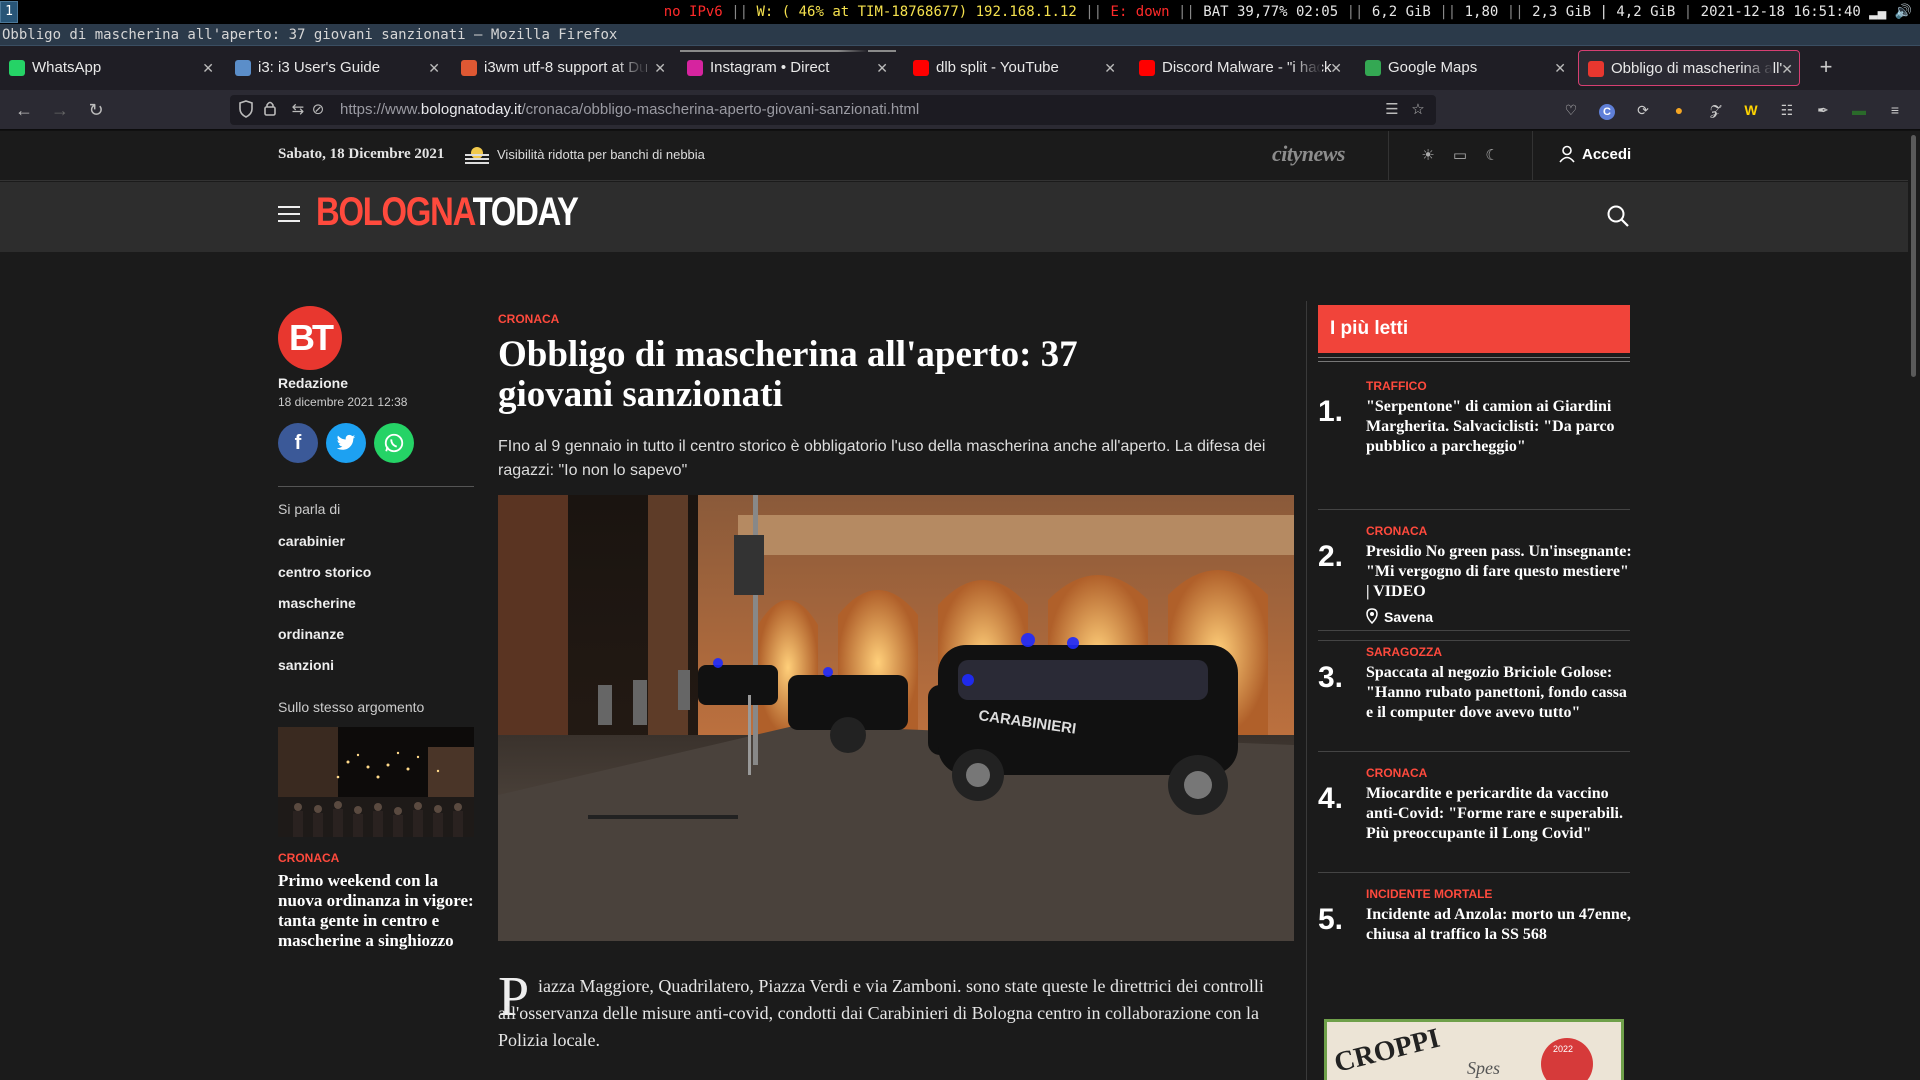  I want to click on tab-label: i3: i3 User's Guide, so click(319, 67).